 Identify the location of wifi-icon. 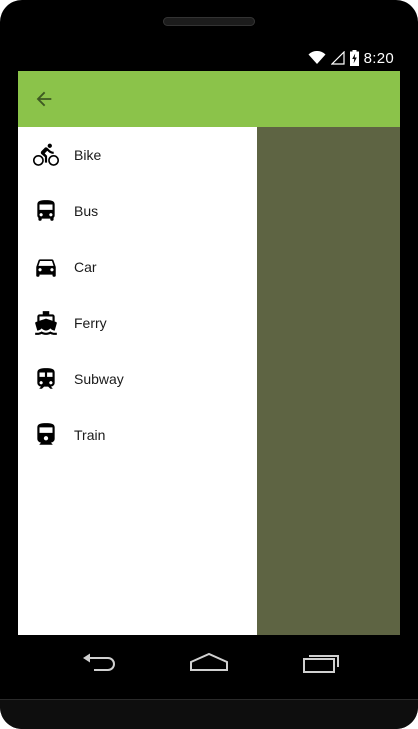
(317, 57).